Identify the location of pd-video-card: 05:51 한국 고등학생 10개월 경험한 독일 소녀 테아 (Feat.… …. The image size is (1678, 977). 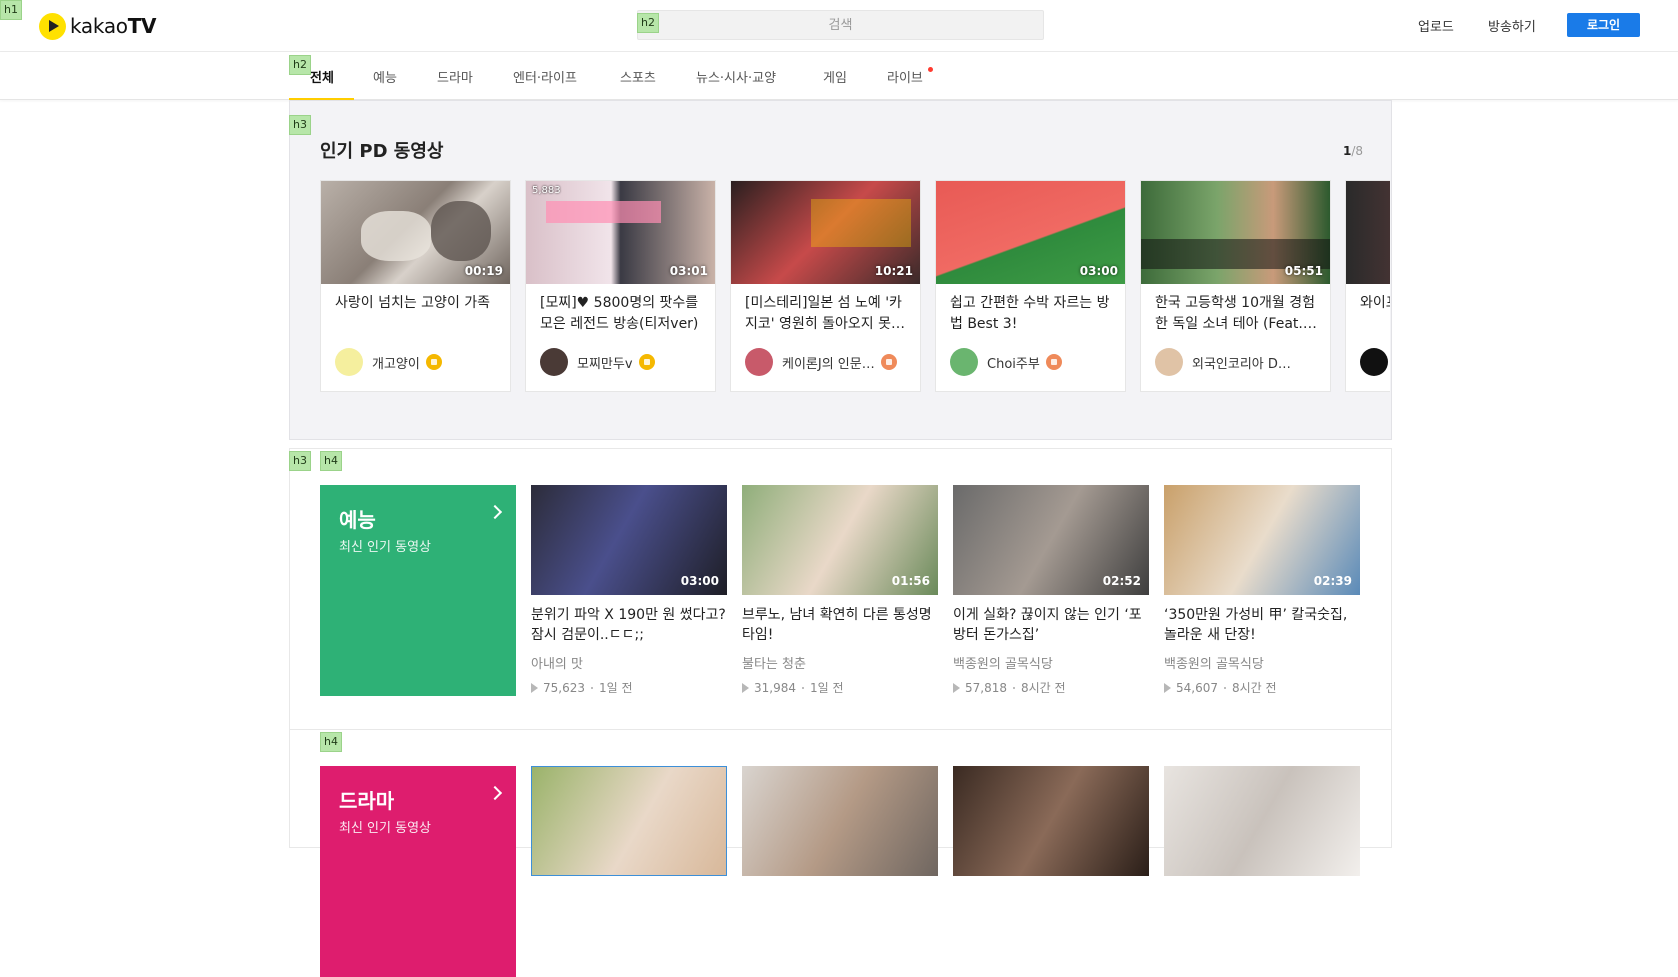
(1235, 286).